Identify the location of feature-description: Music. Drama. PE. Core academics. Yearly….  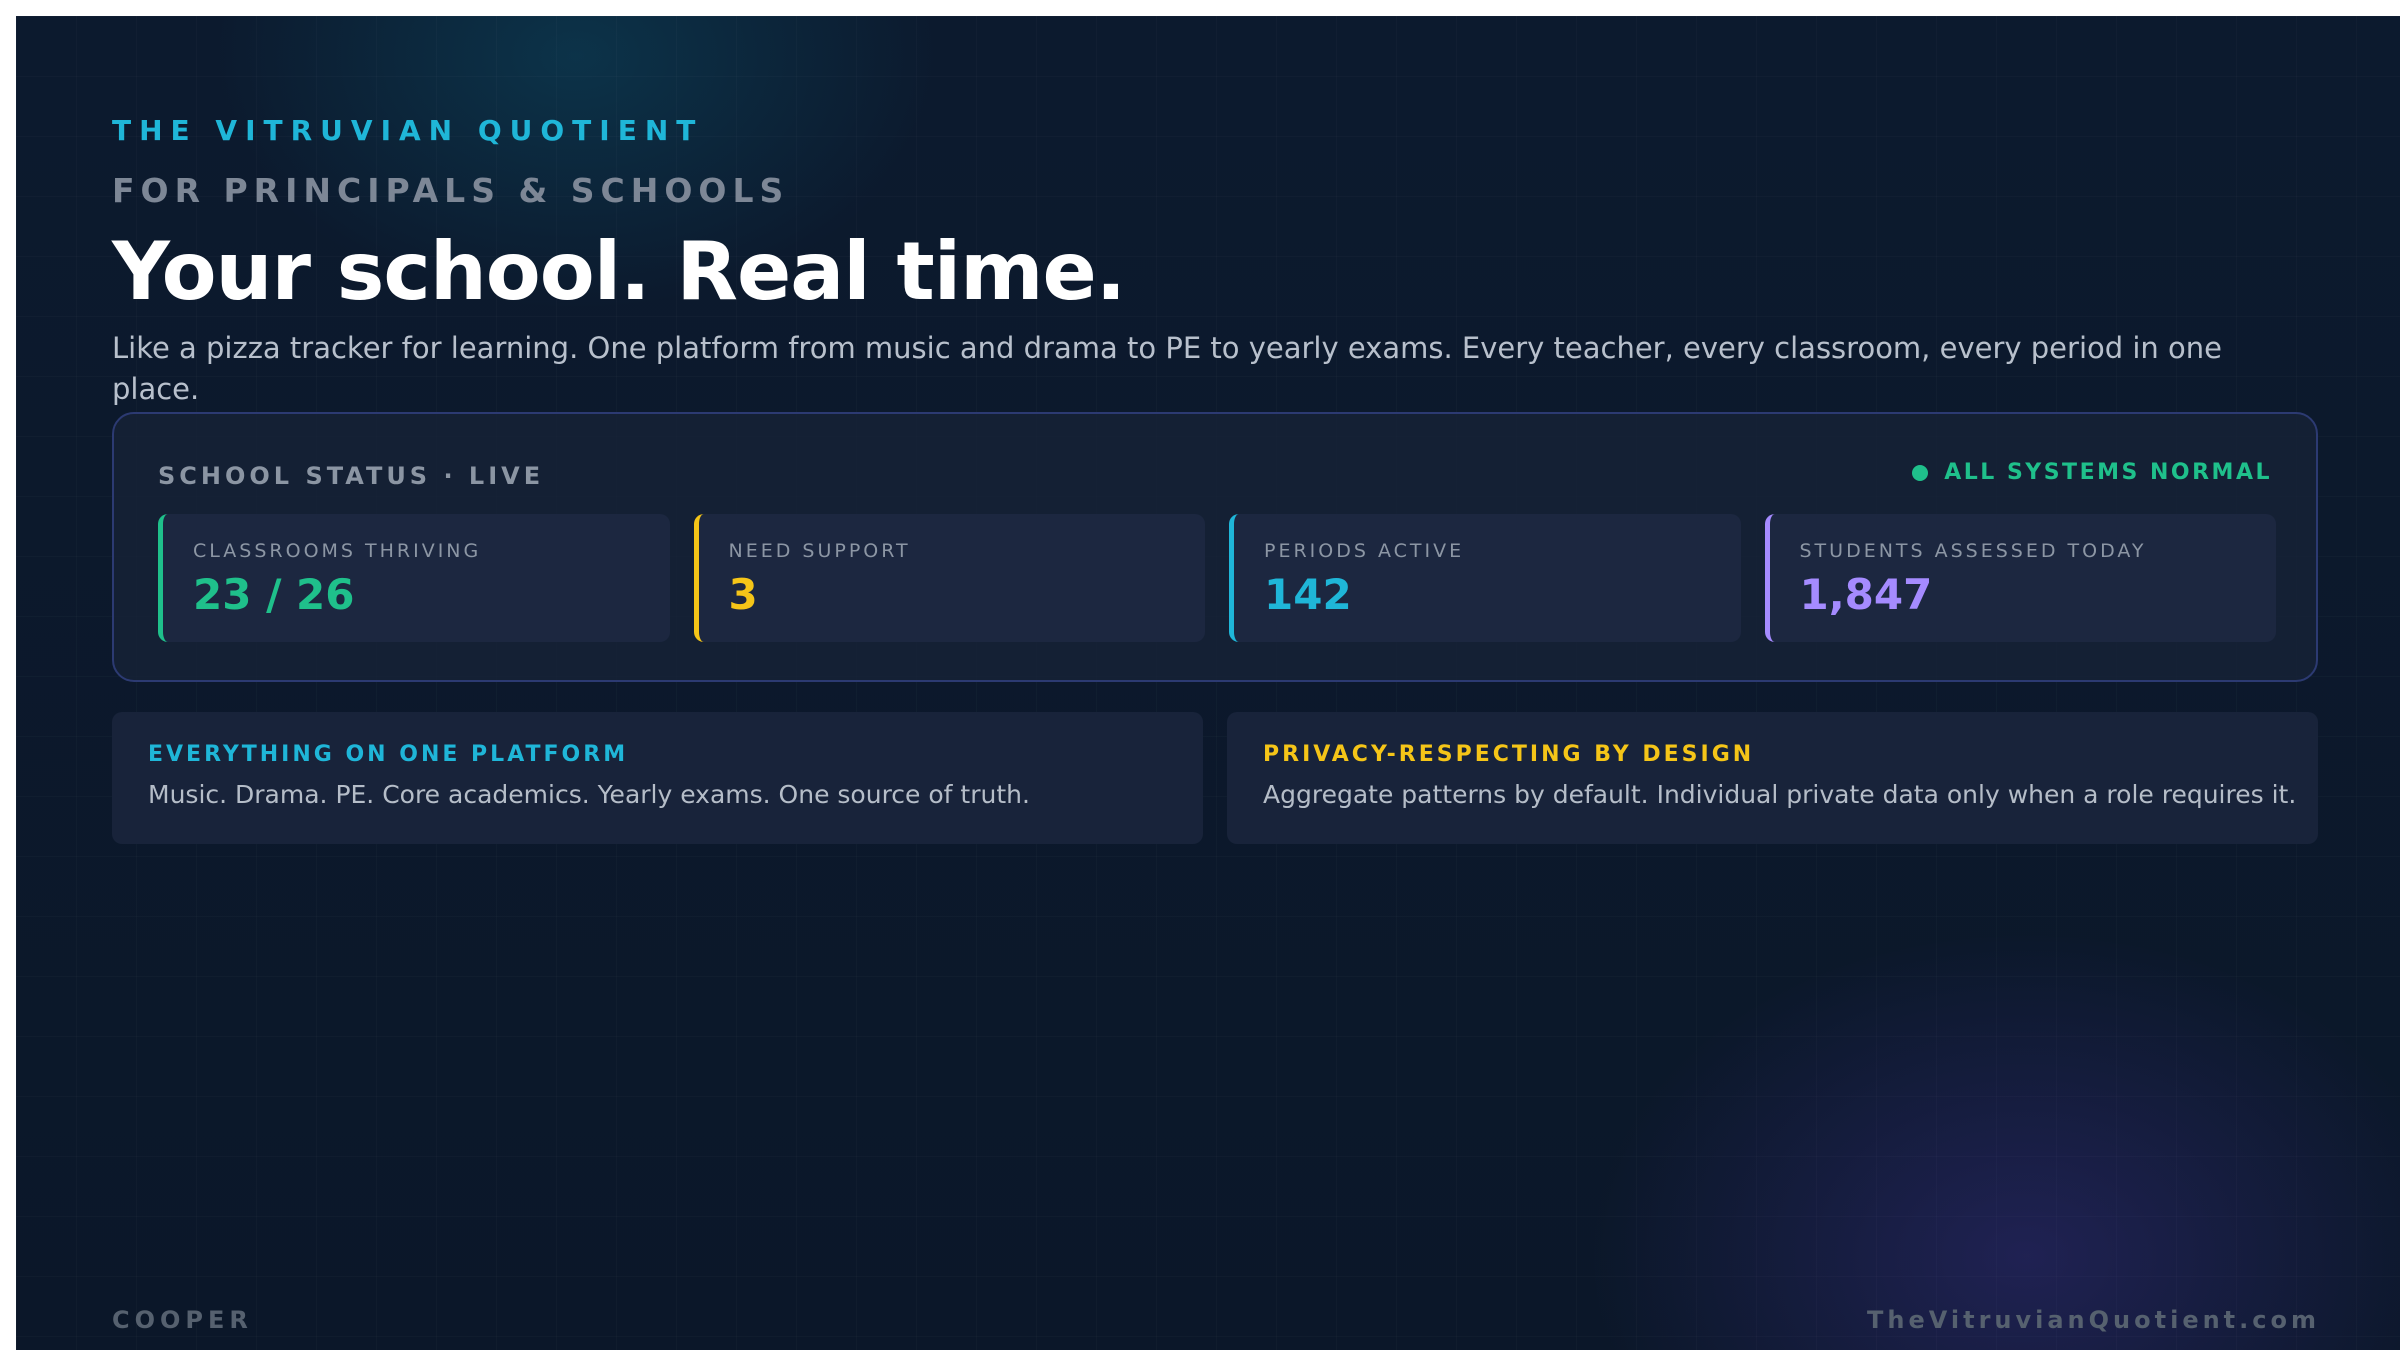
(589, 794).